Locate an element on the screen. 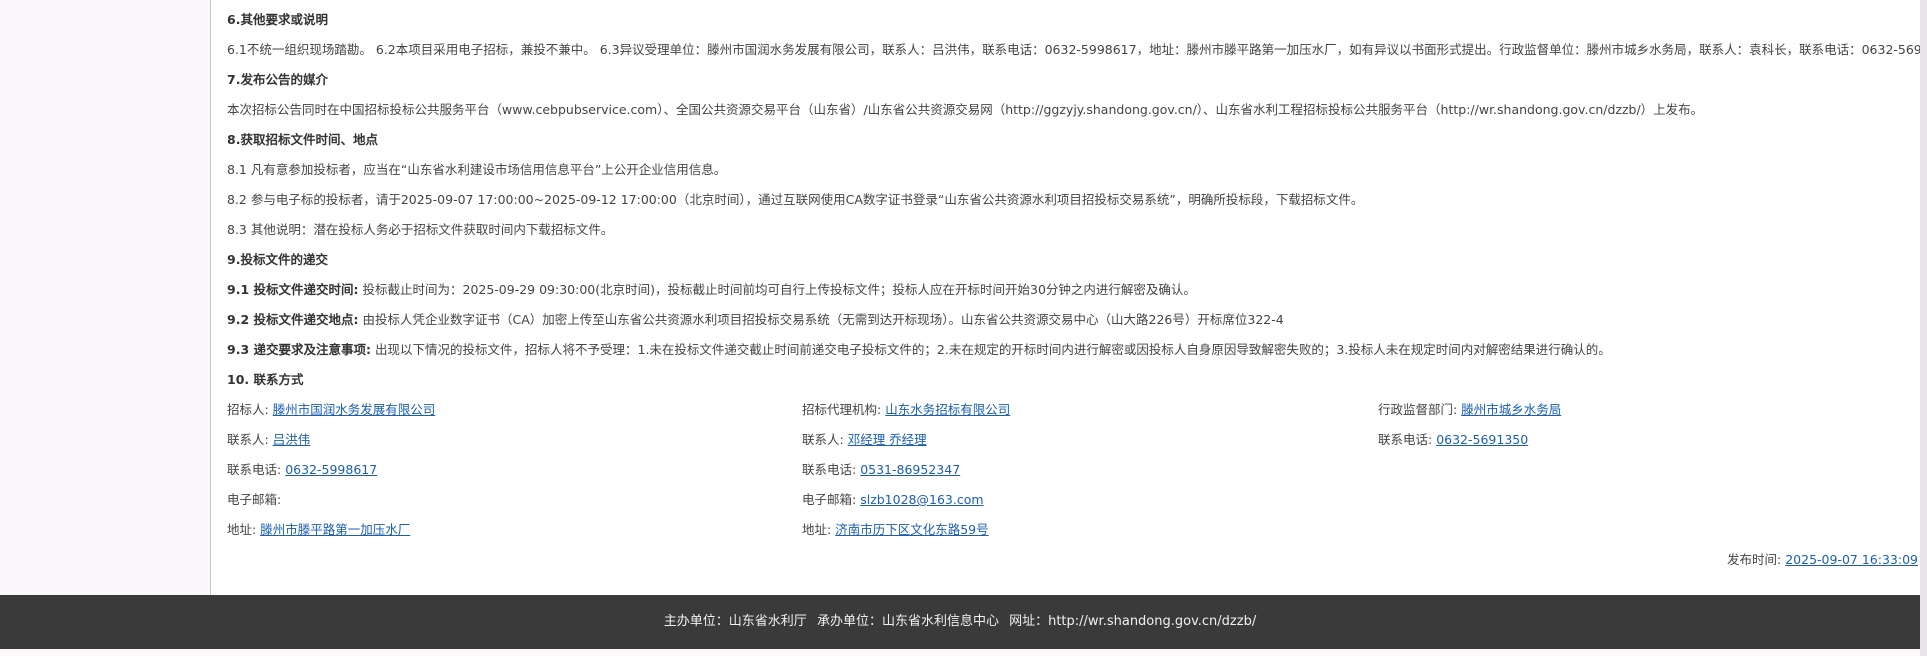 This screenshot has width=1927, height=656. tenderer-email-label: 电子邮箱: is located at coordinates (254, 499).